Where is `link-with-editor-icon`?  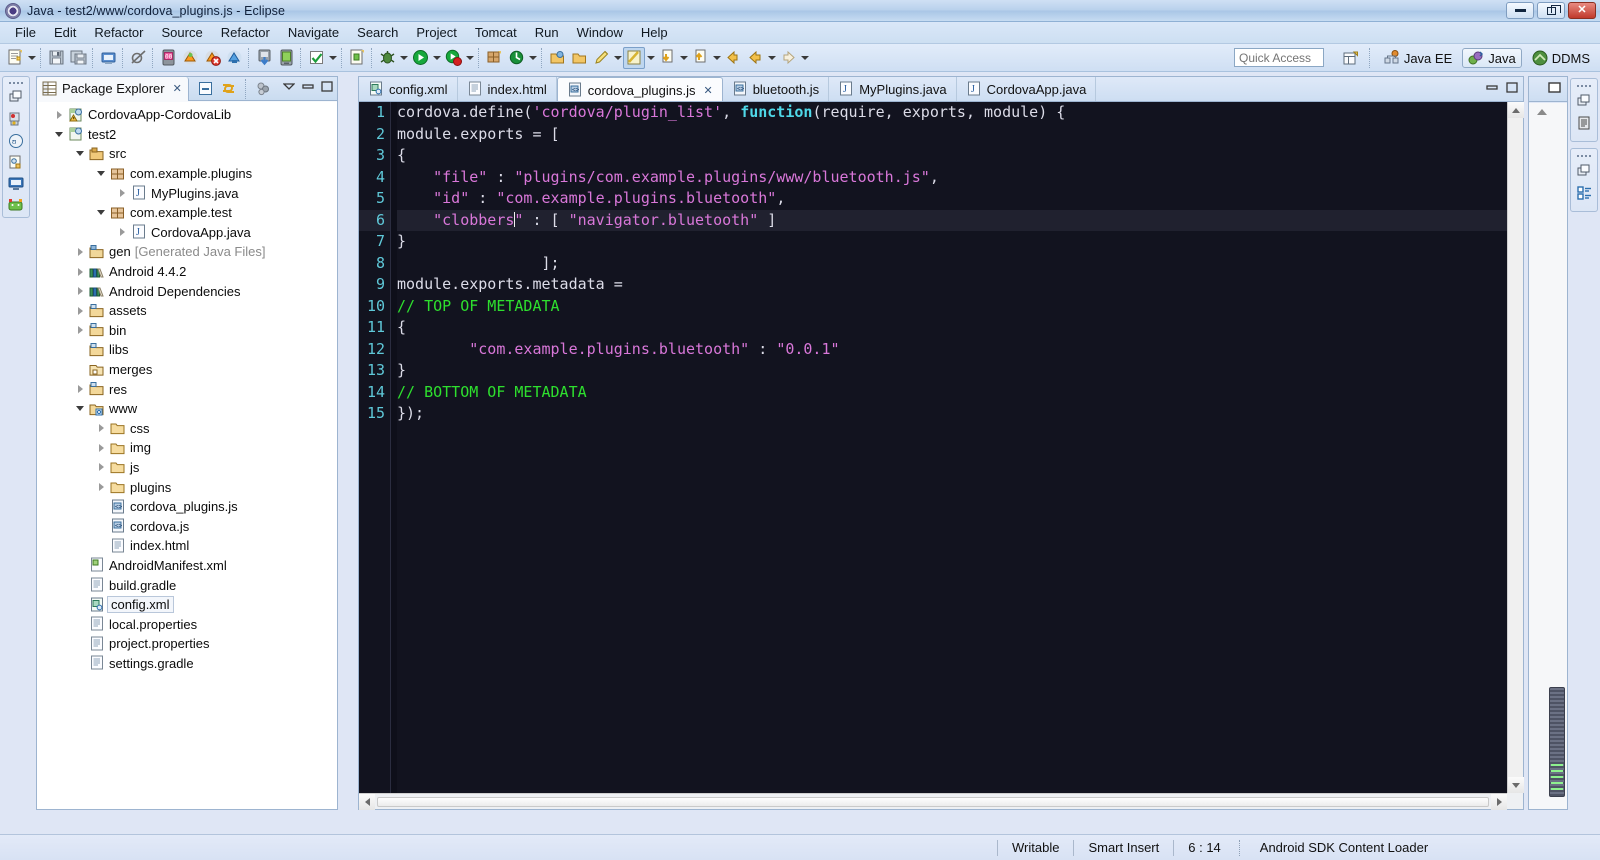
link-with-editor-icon is located at coordinates (228, 88).